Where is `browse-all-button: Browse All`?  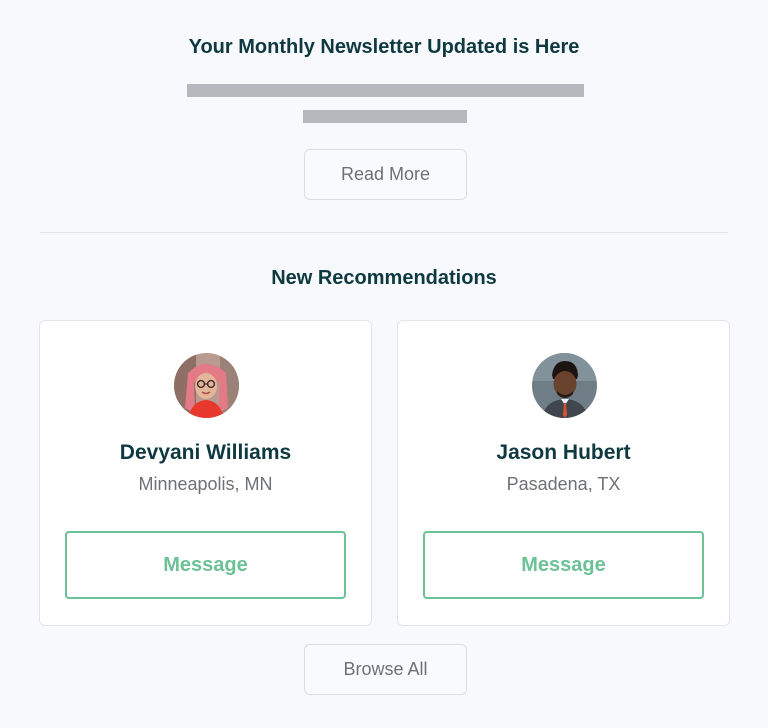
browse-all-button: Browse All is located at coordinates (385, 669).